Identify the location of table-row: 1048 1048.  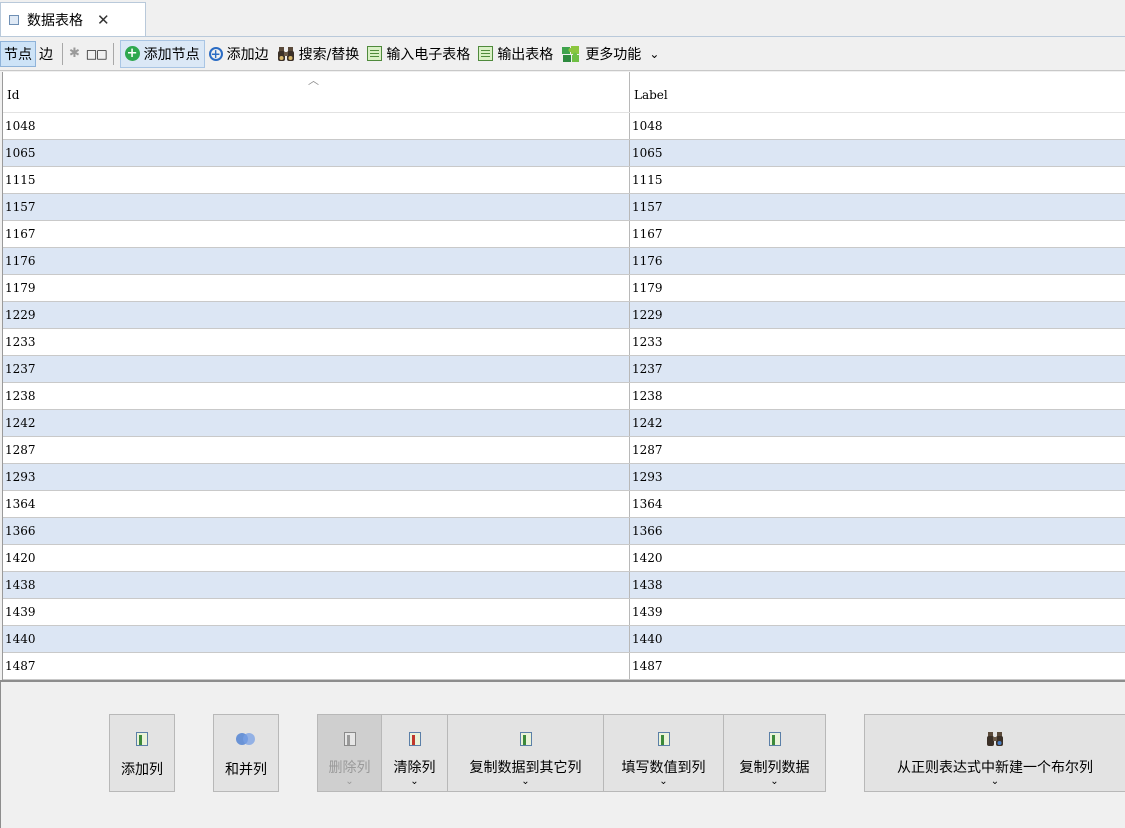
(564, 126).